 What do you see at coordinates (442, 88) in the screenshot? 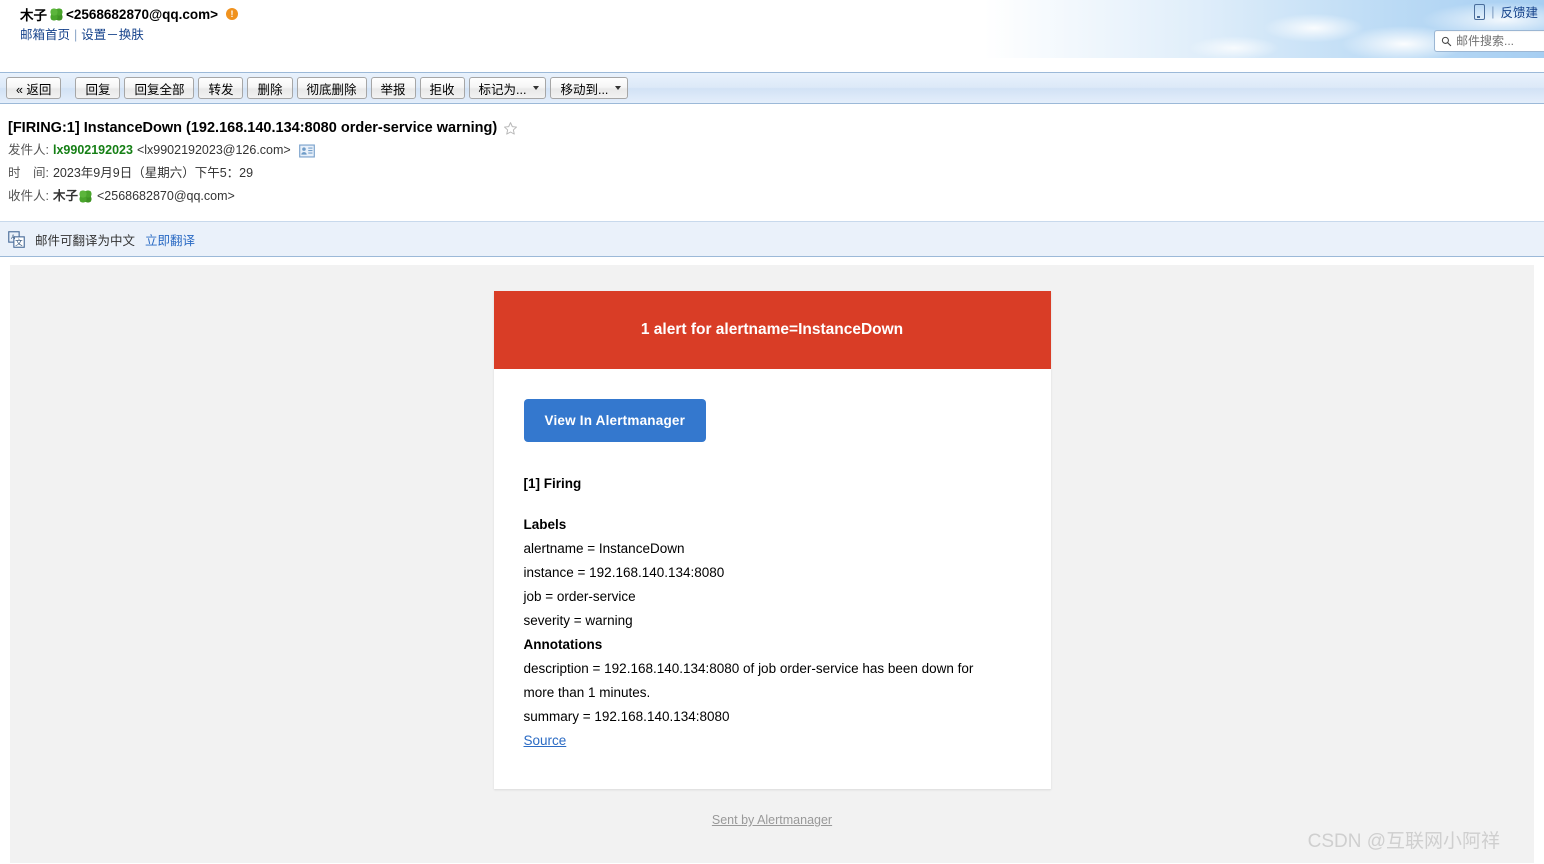
I see `reject-button: 拒收` at bounding box center [442, 88].